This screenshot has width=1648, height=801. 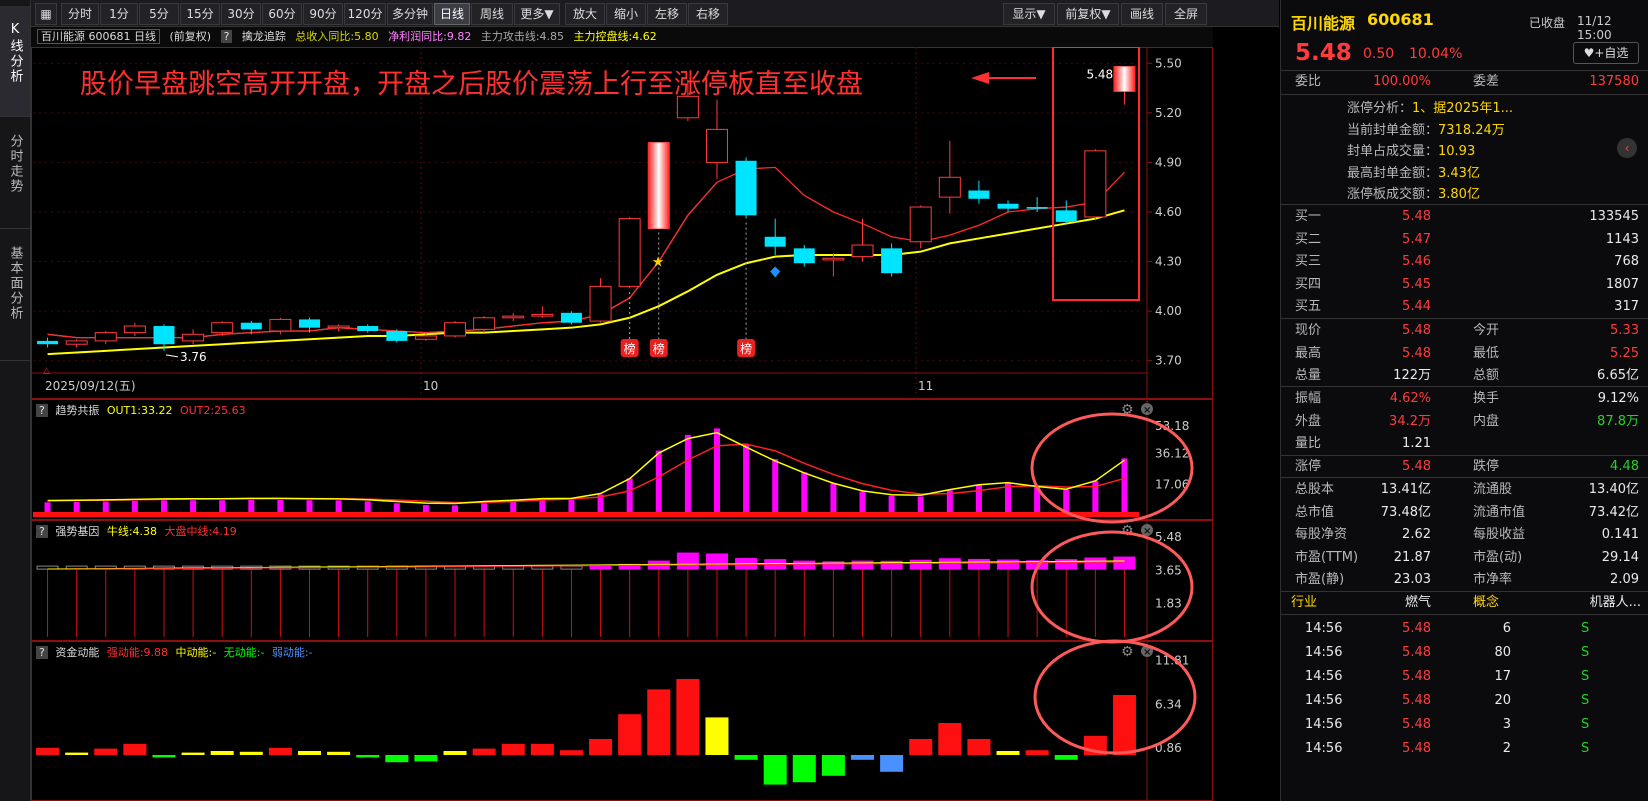 I want to click on period-button: 90分, so click(x=323, y=14).